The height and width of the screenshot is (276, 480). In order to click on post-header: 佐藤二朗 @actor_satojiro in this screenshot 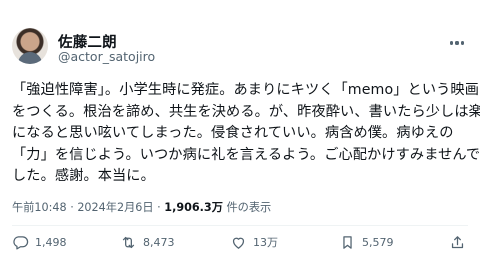, I will do `click(240, 49)`.